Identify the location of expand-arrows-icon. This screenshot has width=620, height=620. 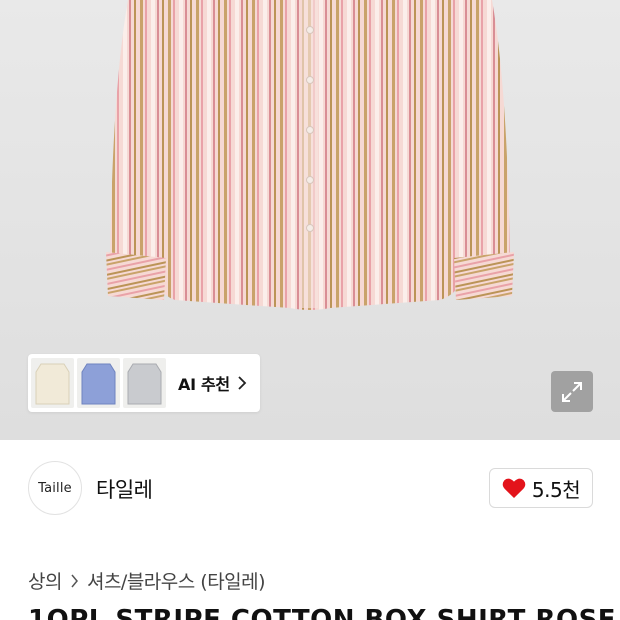
(572, 391).